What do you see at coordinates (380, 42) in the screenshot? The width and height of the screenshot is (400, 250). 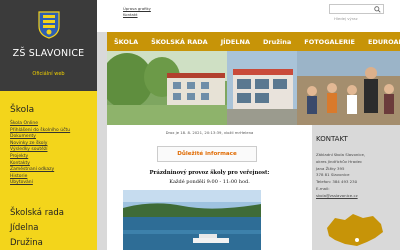 I see `nav-item-eduroam: EDUROAM` at bounding box center [380, 42].